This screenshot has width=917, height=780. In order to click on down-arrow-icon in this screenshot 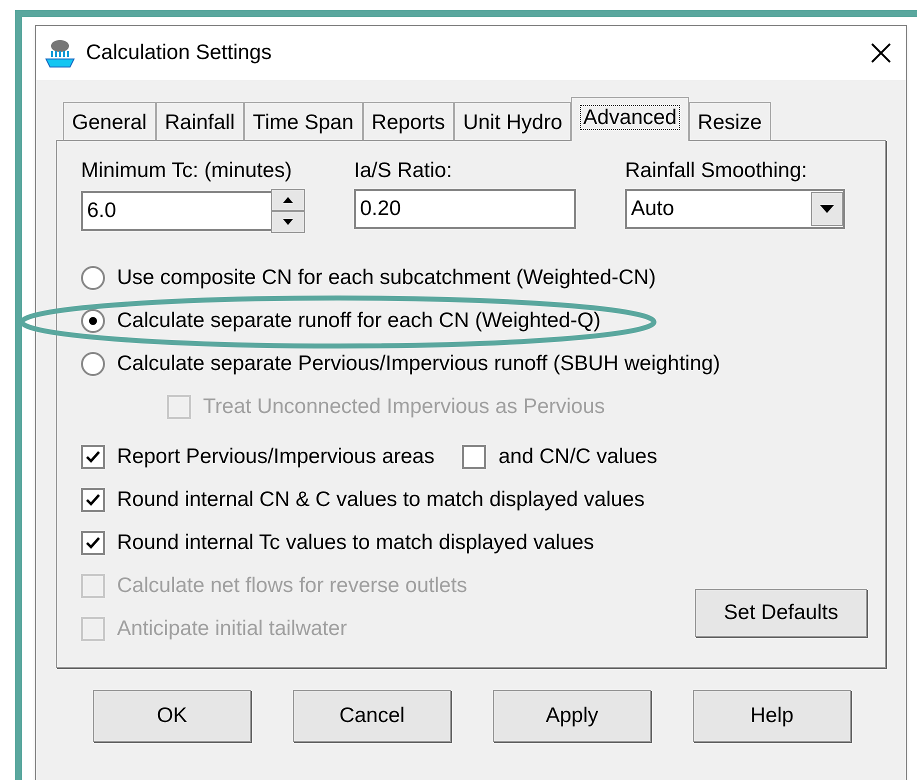, I will do `click(288, 221)`.